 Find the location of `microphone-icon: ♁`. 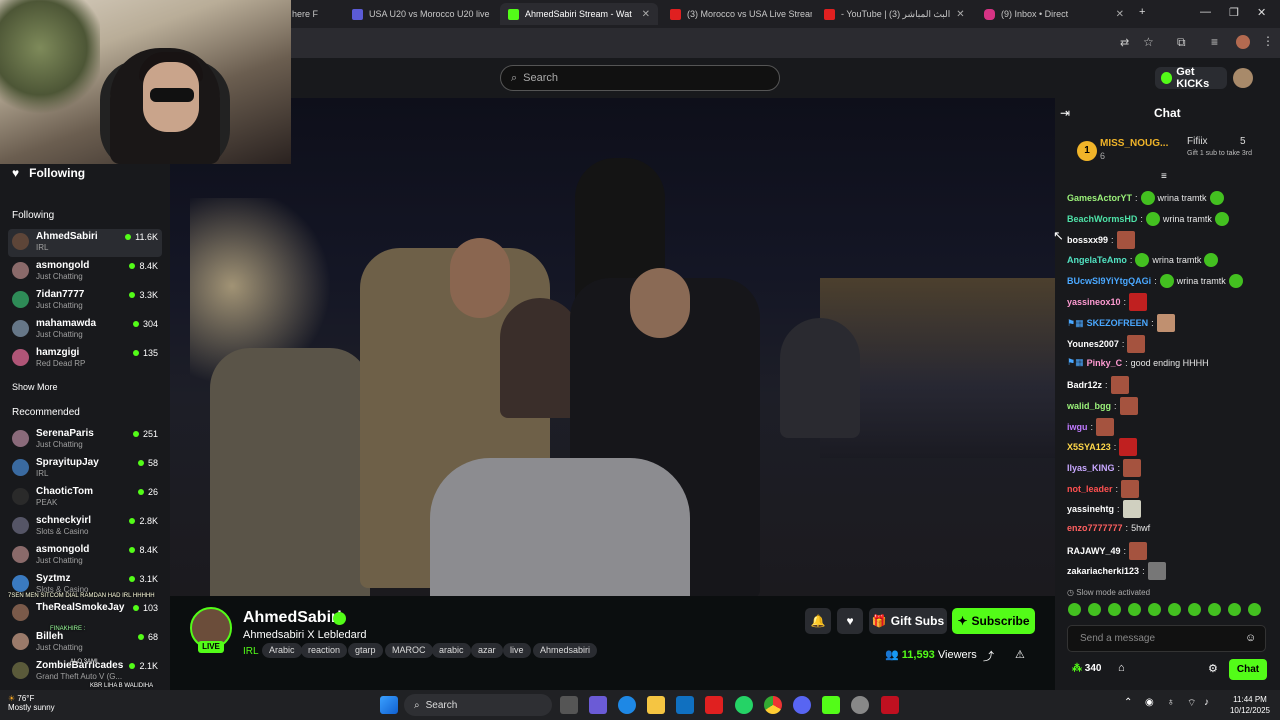

microphone-icon: ♁ is located at coordinates (1171, 702).